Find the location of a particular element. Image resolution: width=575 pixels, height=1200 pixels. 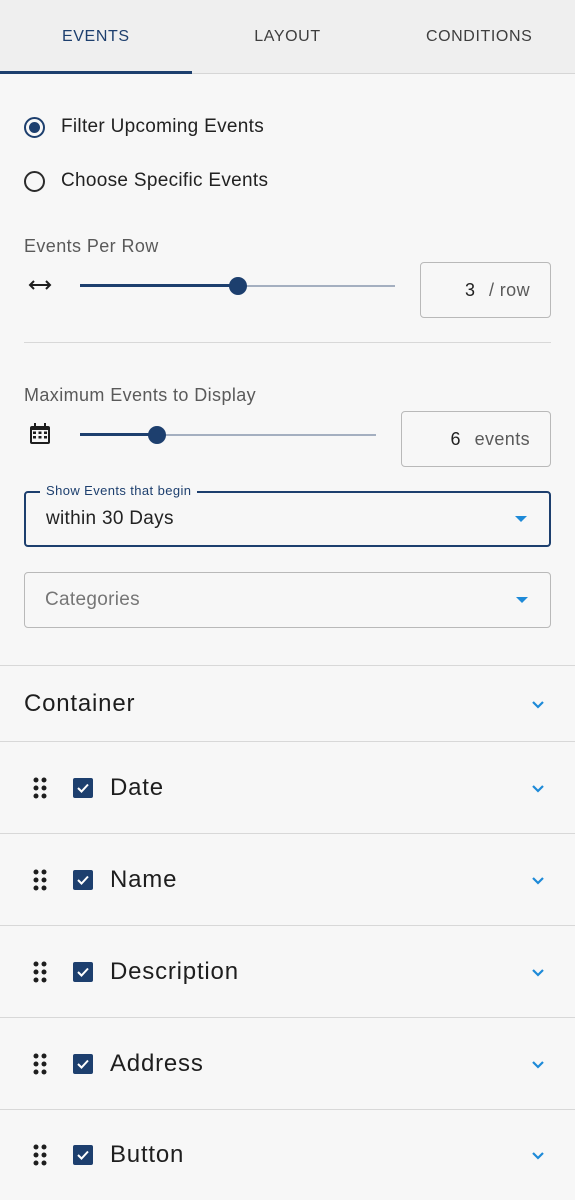

element-row-address: Address is located at coordinates (287, 1063).